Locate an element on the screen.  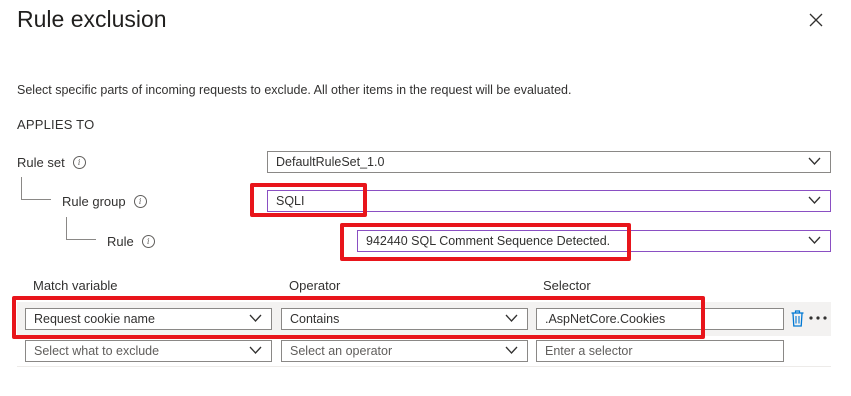
operator-dropdown: Contains is located at coordinates (404, 319).